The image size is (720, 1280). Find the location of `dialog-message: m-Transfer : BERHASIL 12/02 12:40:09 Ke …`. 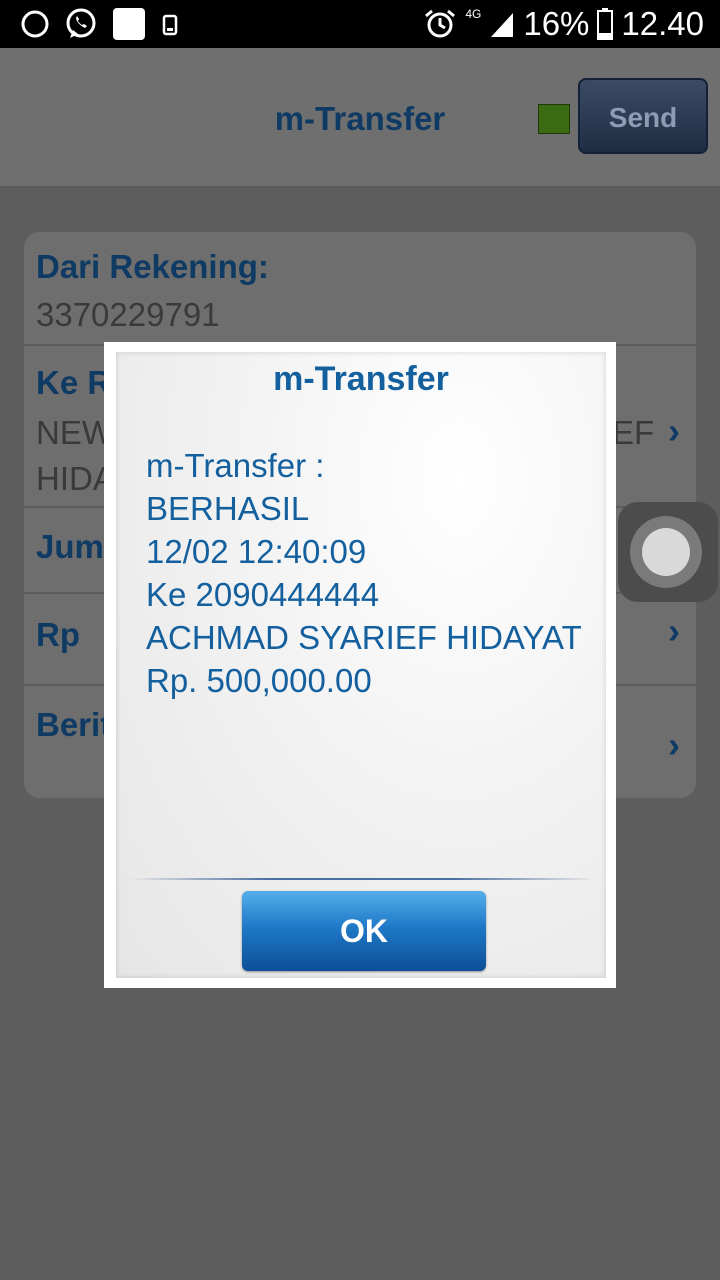

dialog-message: m-Transfer : BERHASIL 12/02 12:40:09 Ke … is located at coordinates (376, 573).